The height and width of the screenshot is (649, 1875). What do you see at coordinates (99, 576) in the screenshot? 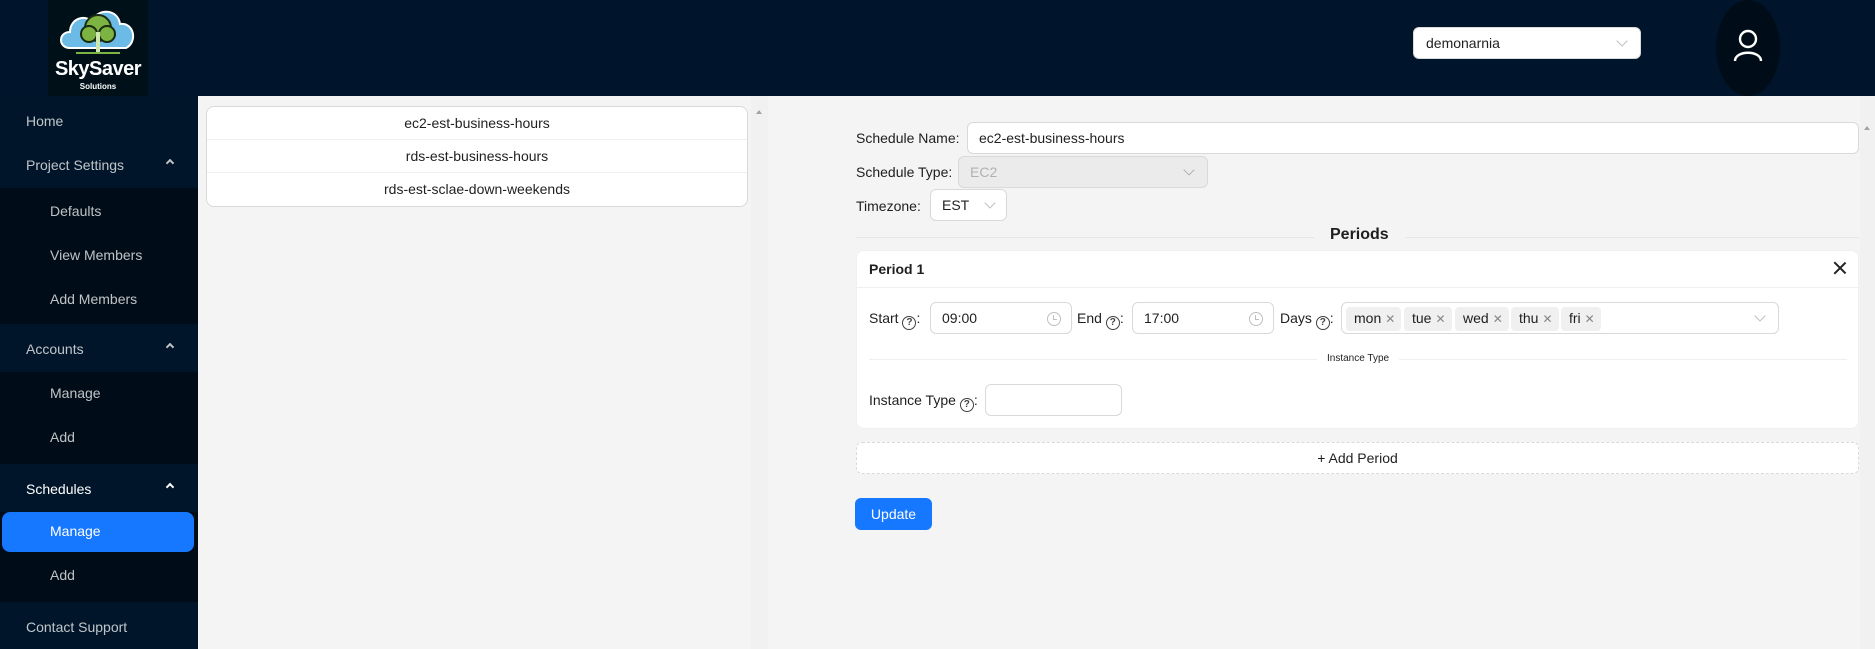
I see `sidebar-item-schedules-add: Add` at bounding box center [99, 576].